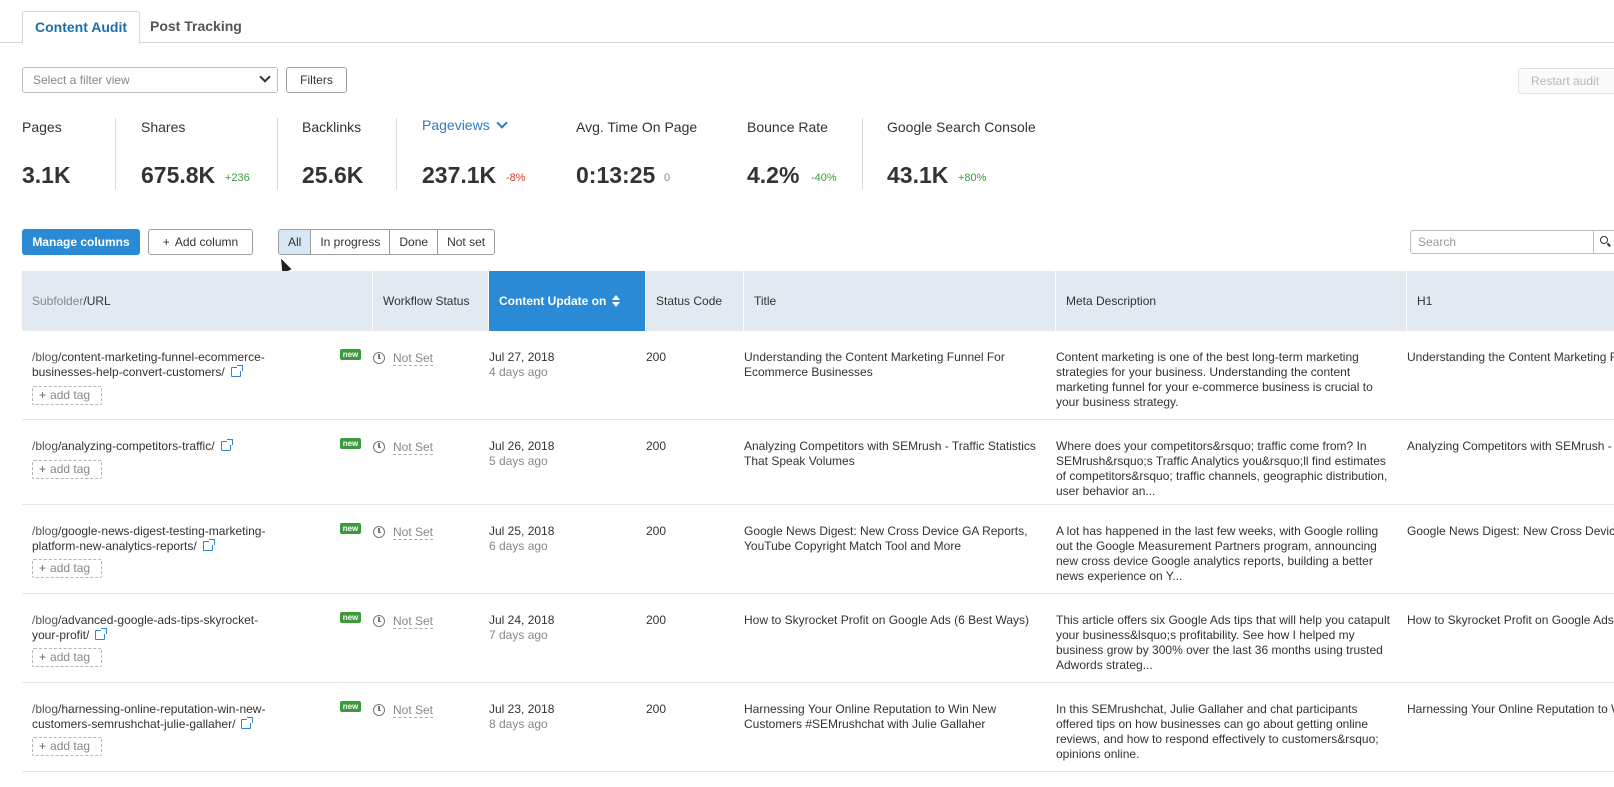 The image size is (1614, 787). Describe the element at coordinates (431, 301) in the screenshot. I see `column-header-workflow: Workflow Status` at that location.